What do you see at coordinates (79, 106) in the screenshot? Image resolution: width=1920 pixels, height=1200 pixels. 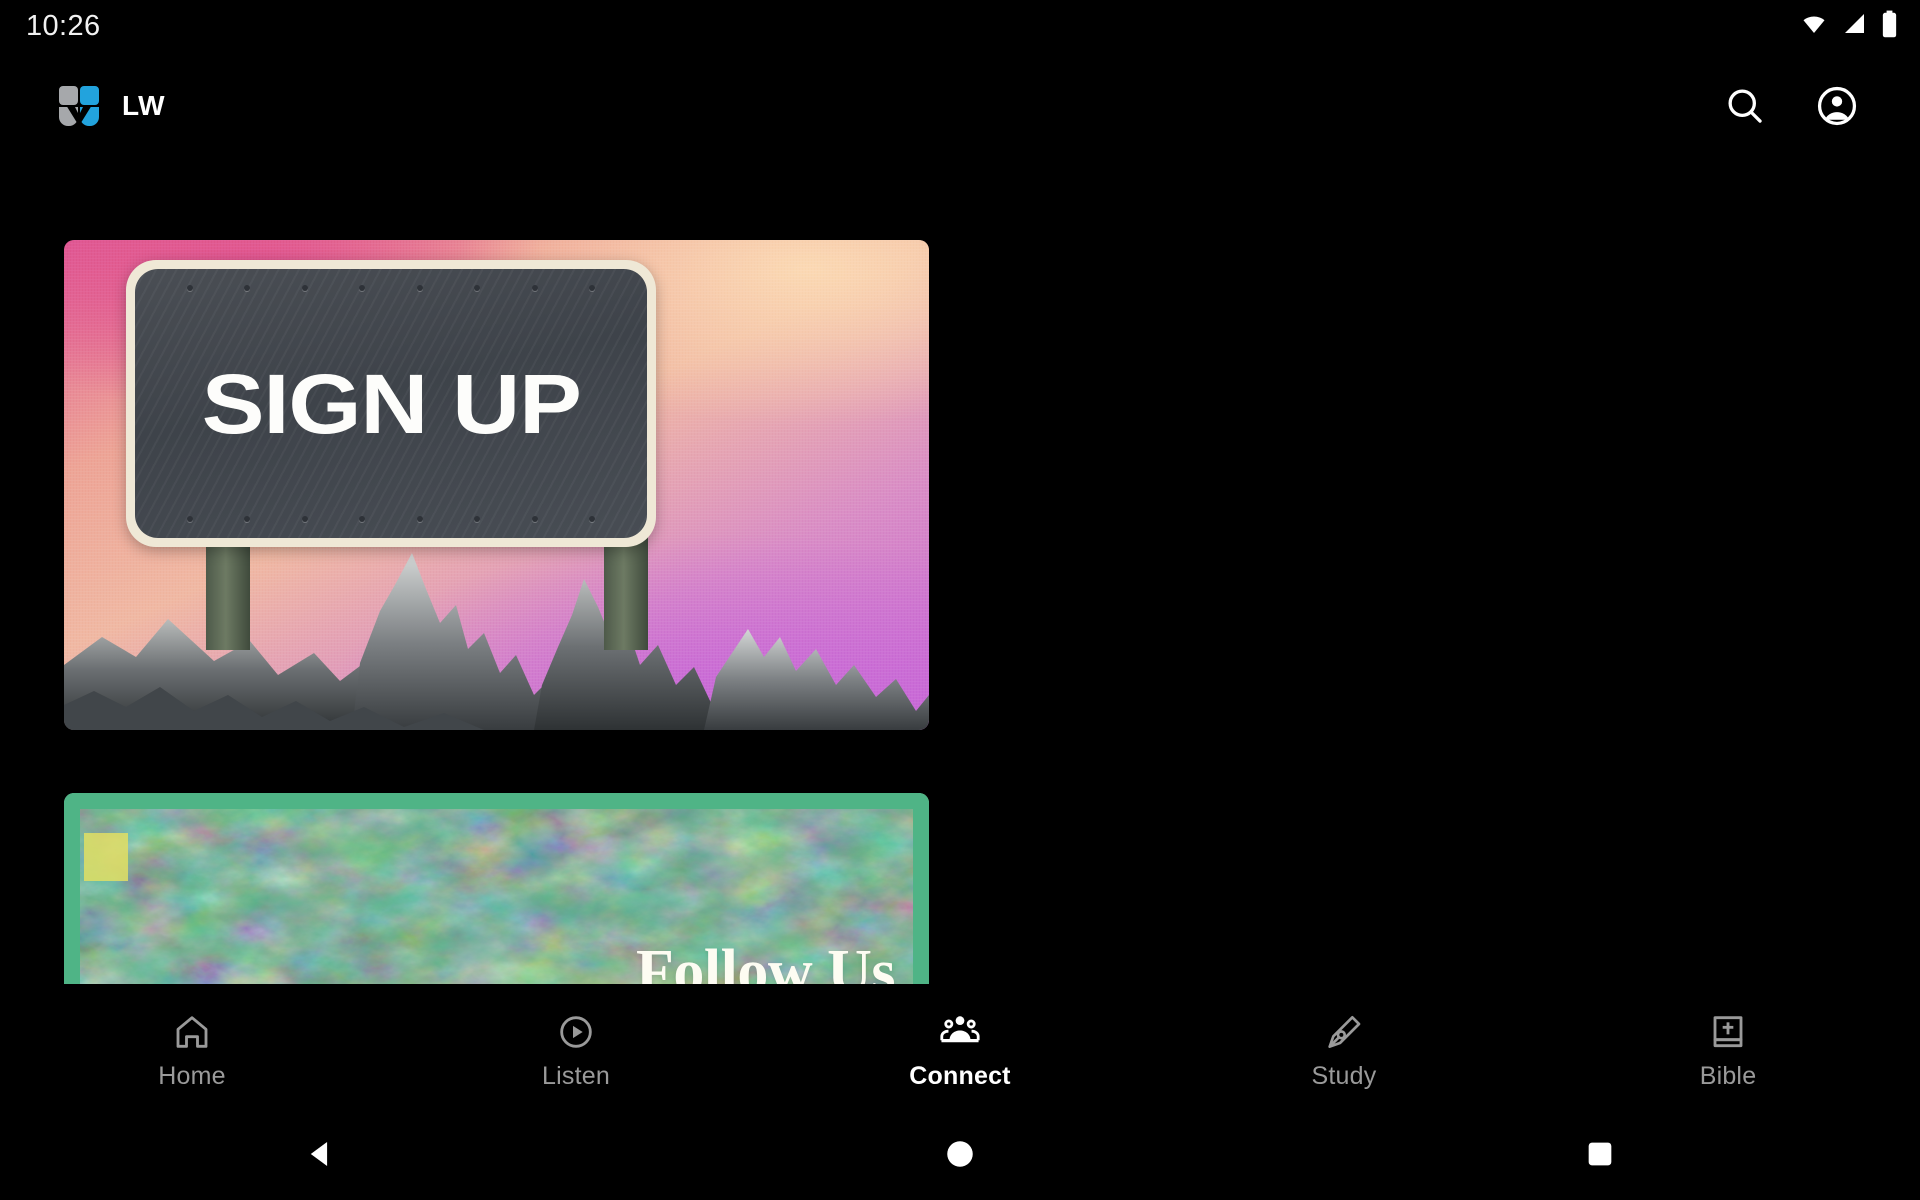 I see `lw-app-logo-icon` at bounding box center [79, 106].